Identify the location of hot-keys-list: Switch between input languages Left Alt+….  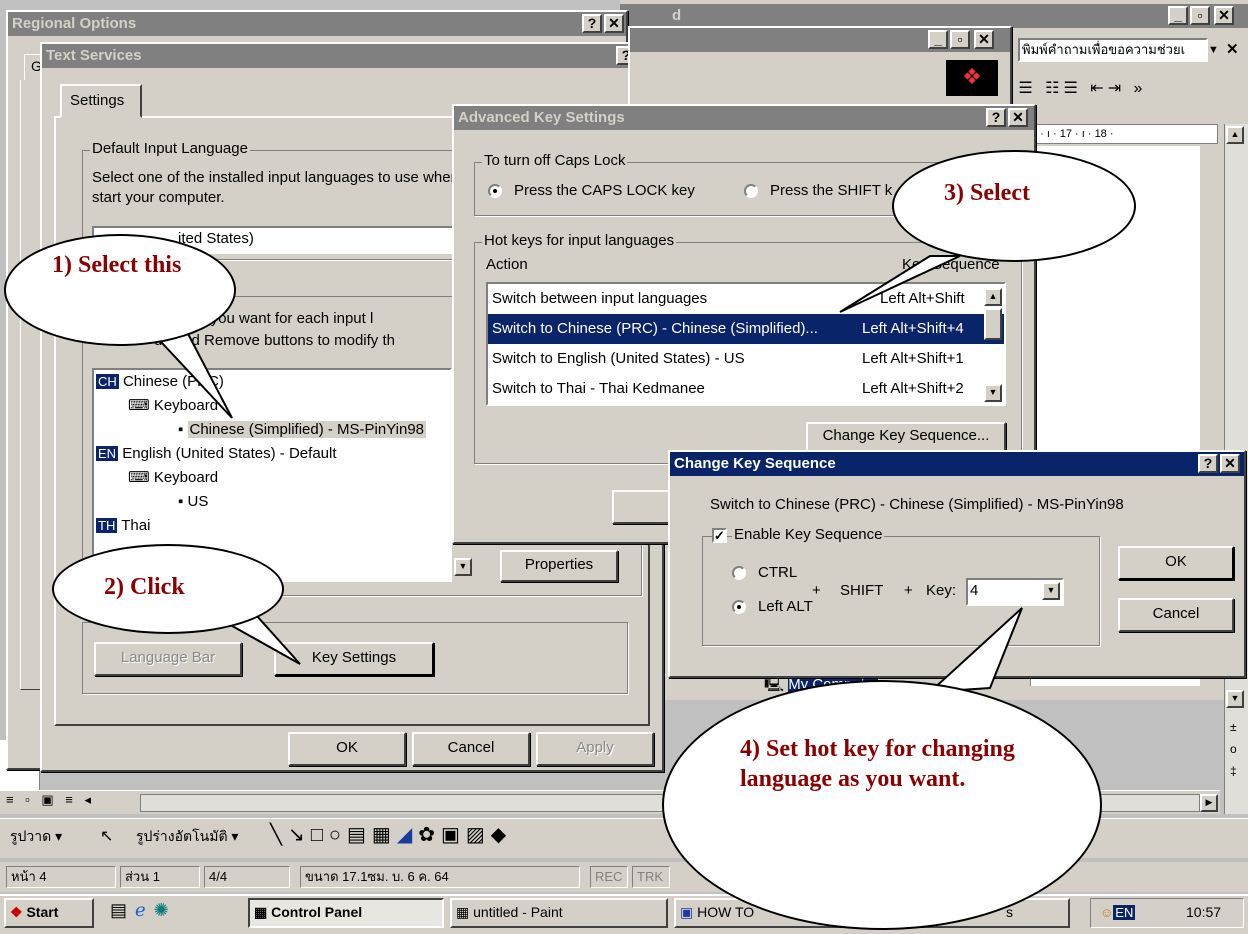
(746, 344).